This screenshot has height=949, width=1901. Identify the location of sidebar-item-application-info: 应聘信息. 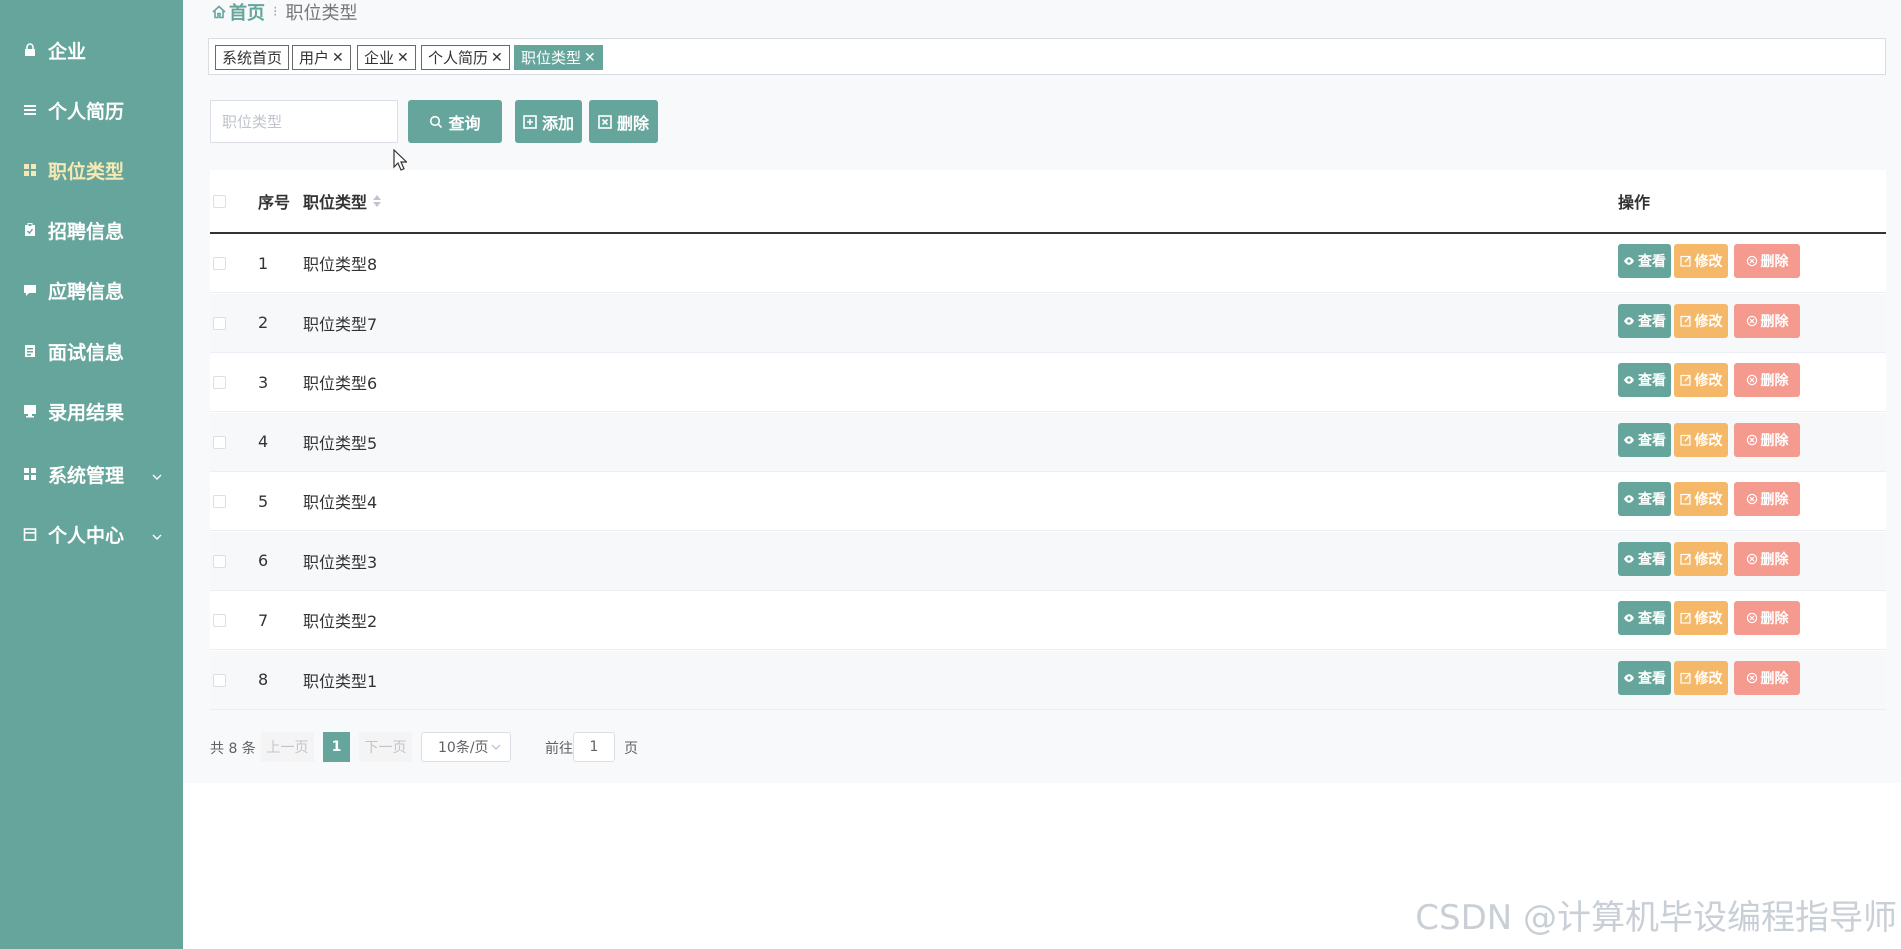
(91, 290).